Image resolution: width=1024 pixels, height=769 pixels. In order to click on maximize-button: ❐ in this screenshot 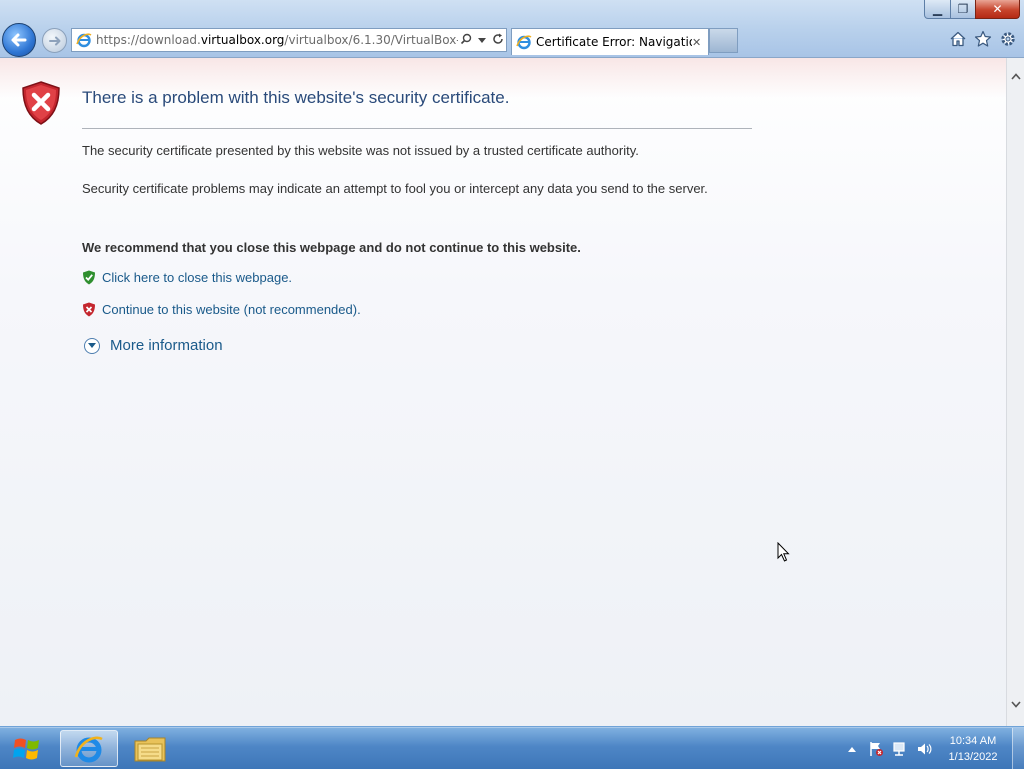, I will do `click(963, 9)`.